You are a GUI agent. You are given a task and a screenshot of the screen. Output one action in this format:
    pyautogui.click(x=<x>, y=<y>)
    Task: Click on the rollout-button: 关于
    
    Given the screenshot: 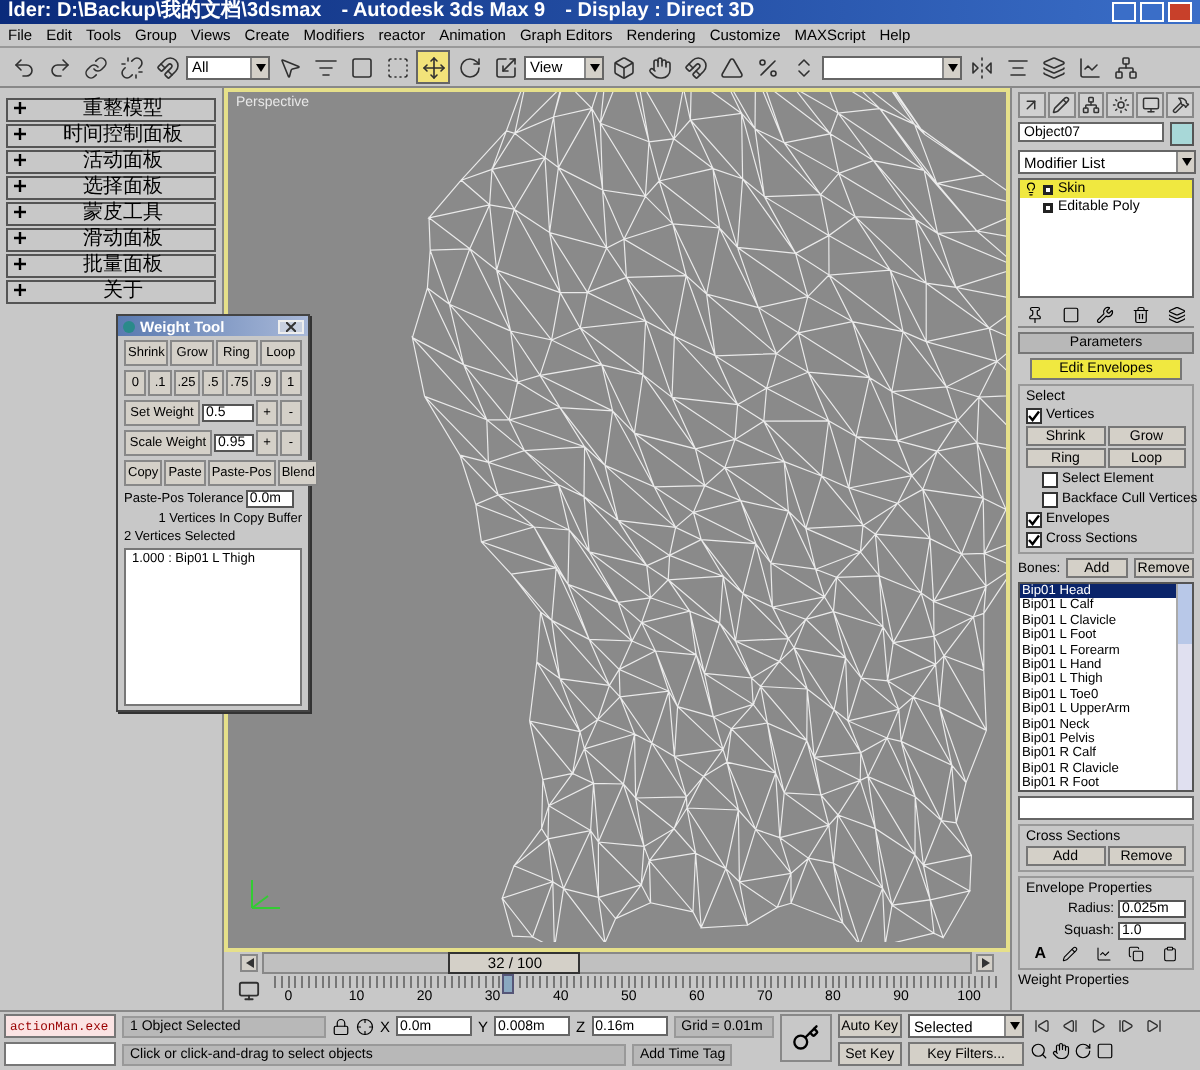 What is the action you would take?
    pyautogui.click(x=111, y=292)
    